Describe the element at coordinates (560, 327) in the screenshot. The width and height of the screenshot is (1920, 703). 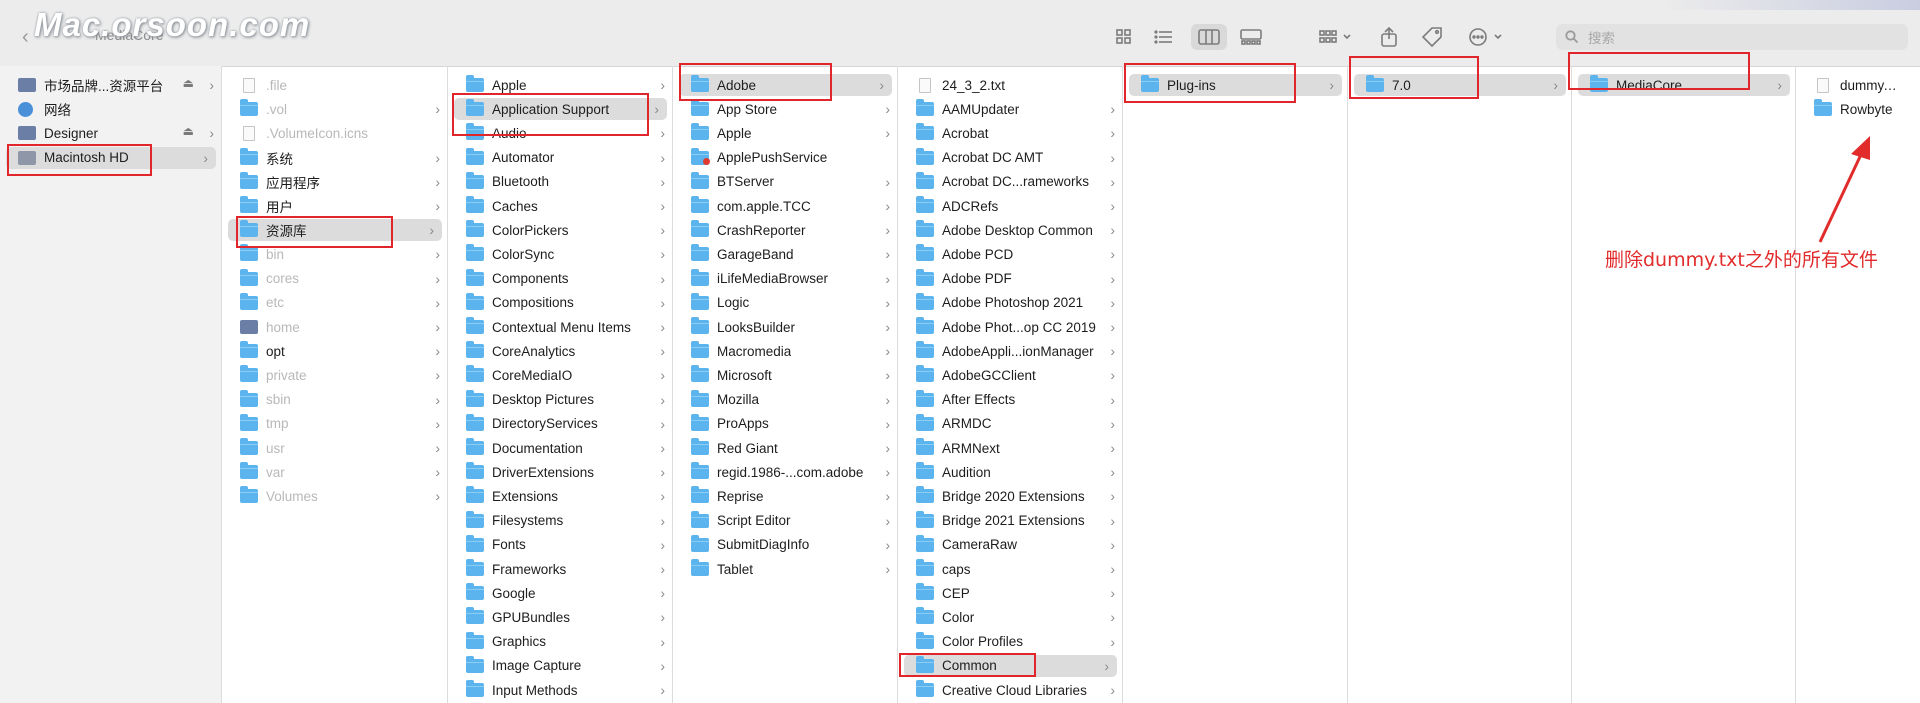
I see `list-item-contextual-menu-items: Contextual Menu Items ›` at that location.